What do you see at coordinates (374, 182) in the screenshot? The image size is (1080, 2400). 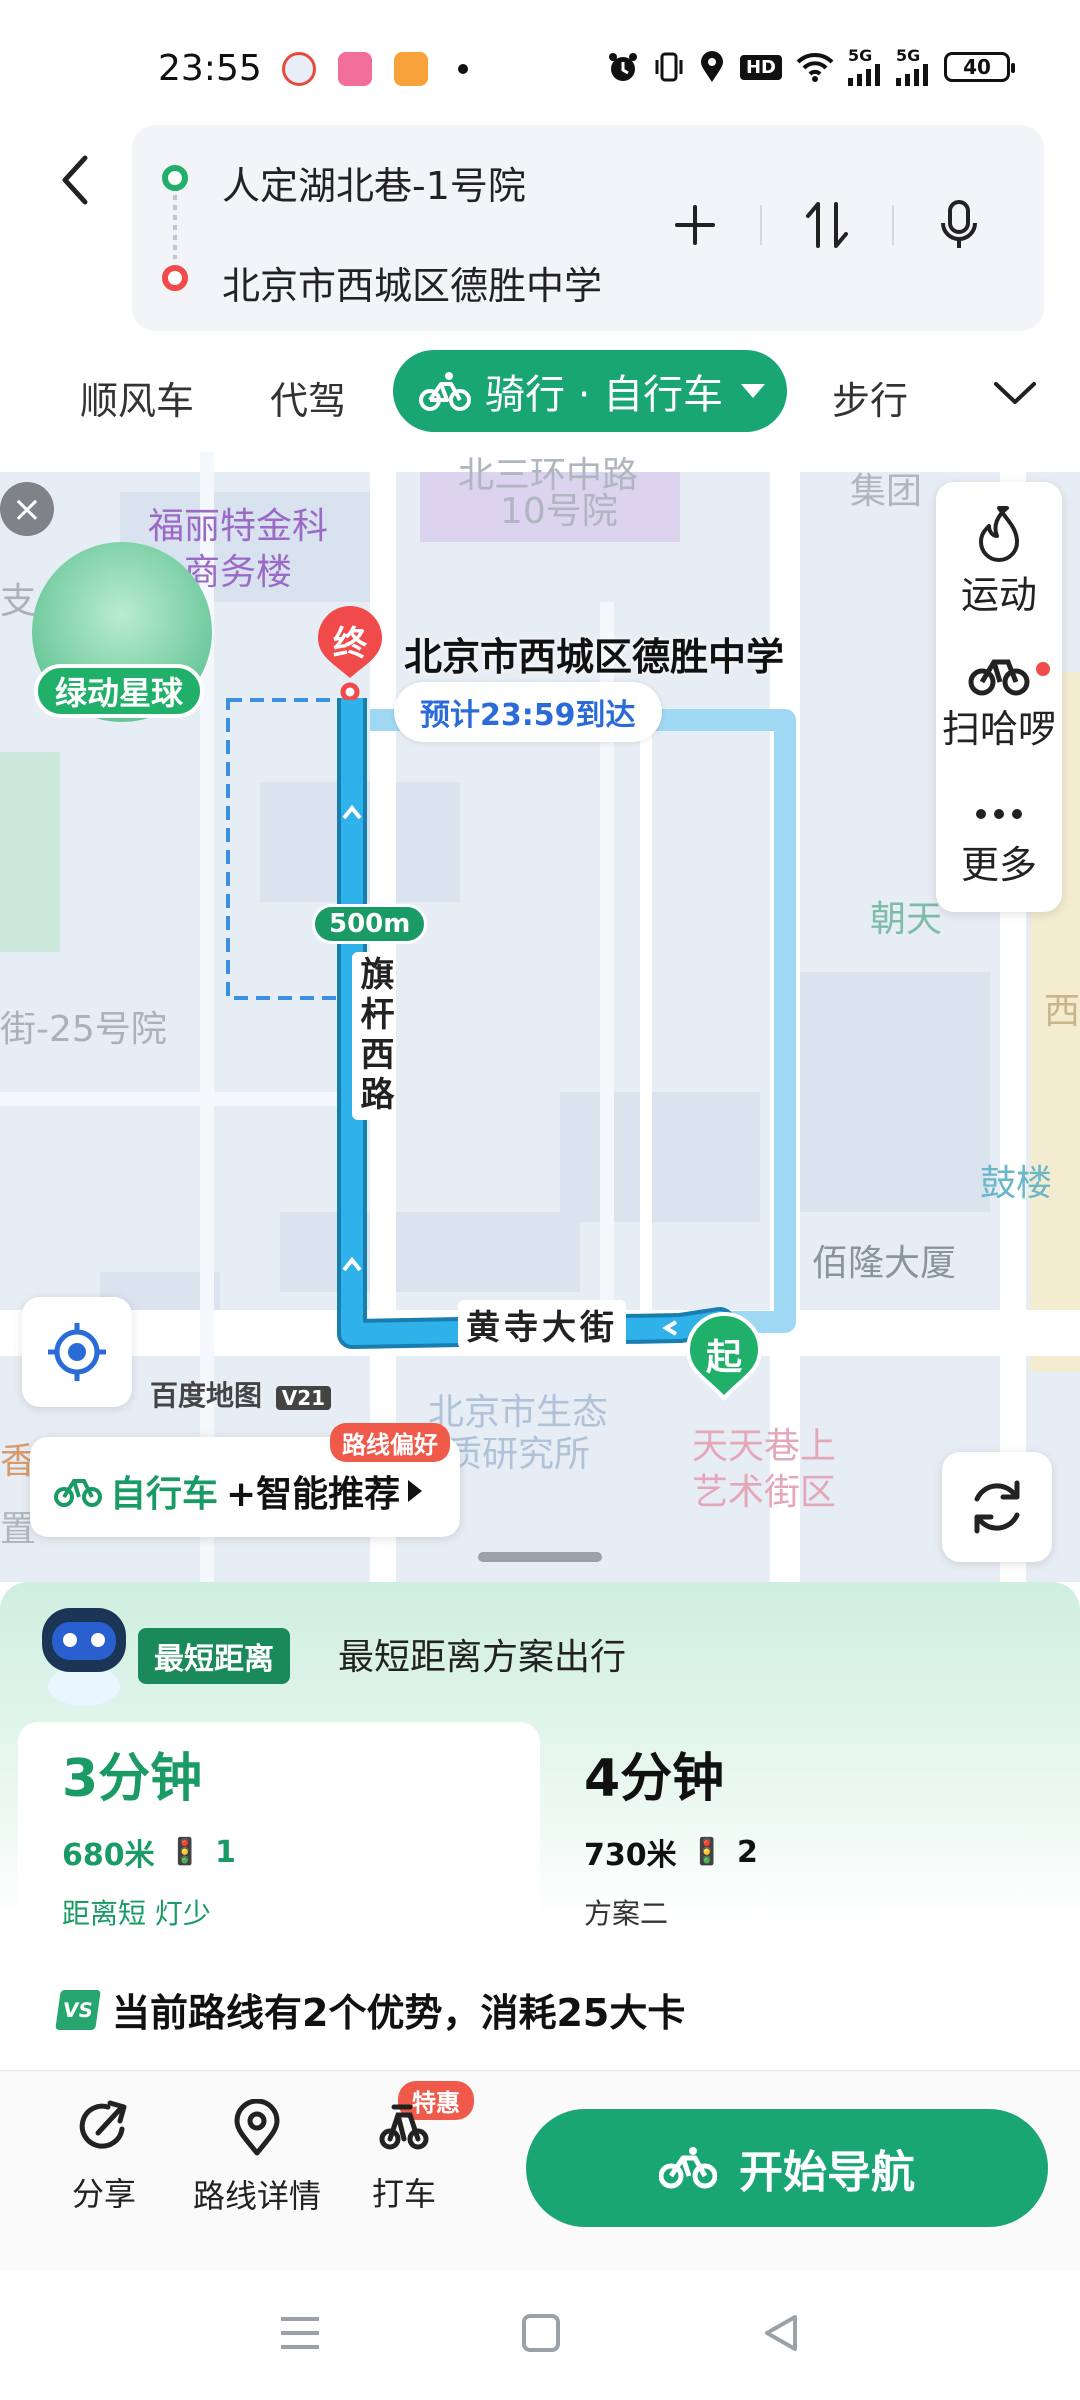 I see `start-location-field: 人定湖北巷-1号院` at bounding box center [374, 182].